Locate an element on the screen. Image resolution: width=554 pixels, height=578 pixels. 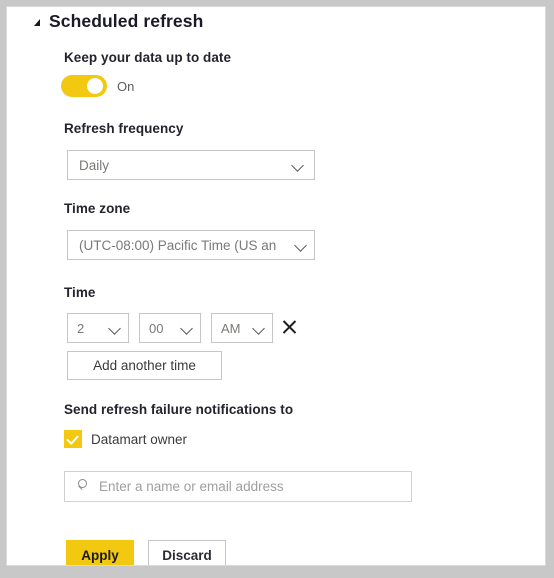
people-picker is located at coordinates (238, 486).